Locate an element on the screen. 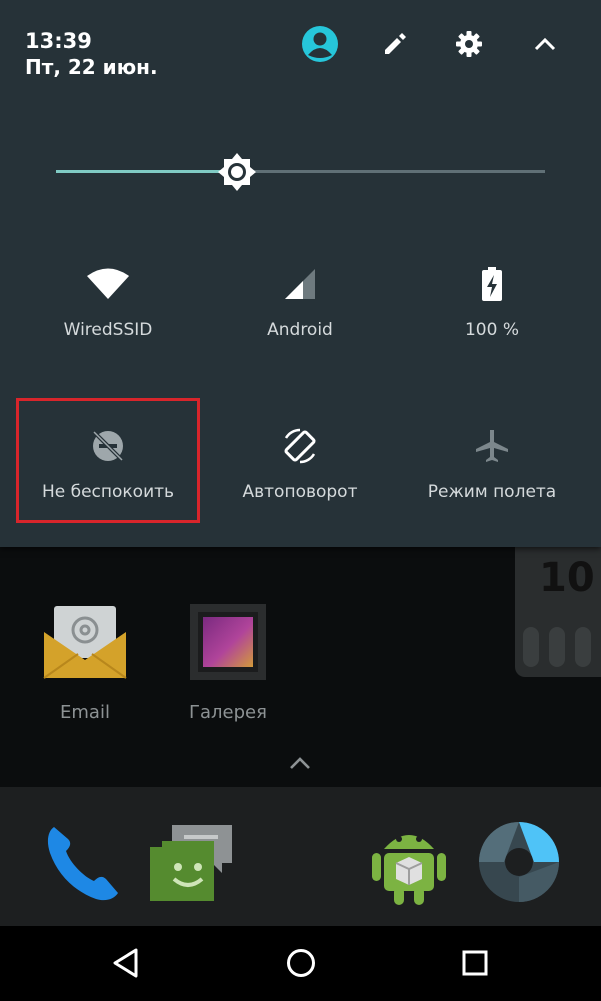 Image resolution: width=601 pixels, height=1001 pixels. back-icon is located at coordinates (126, 963).